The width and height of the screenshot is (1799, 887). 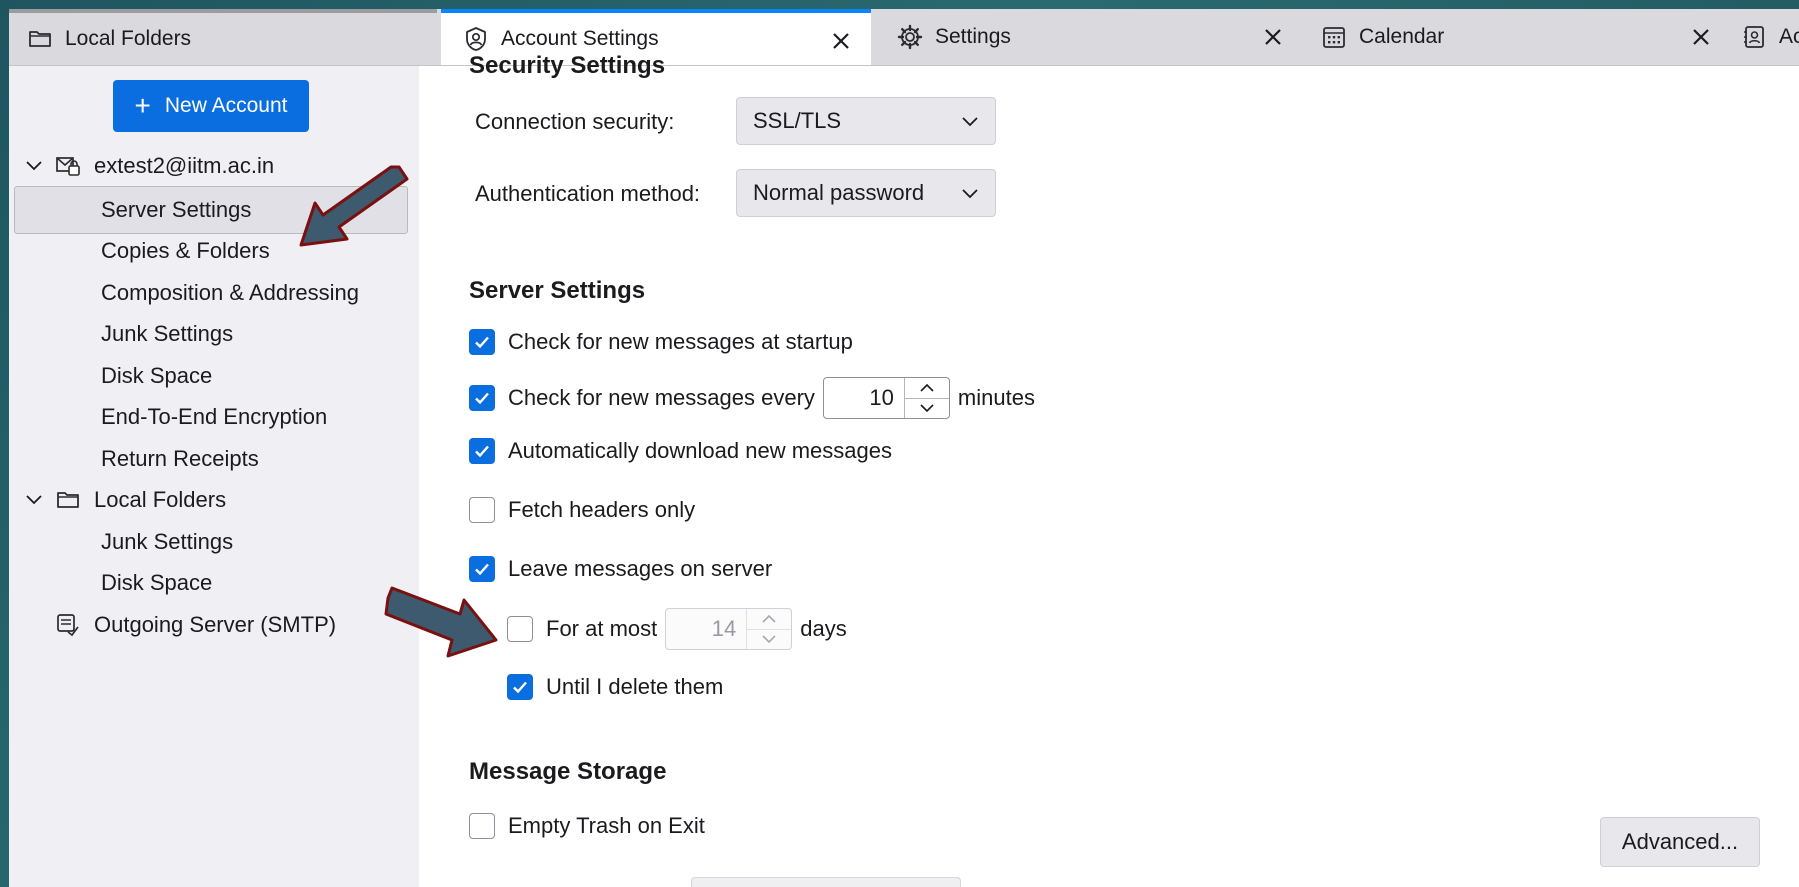 I want to click on tab-address-book: Ac, so click(x=1770, y=37).